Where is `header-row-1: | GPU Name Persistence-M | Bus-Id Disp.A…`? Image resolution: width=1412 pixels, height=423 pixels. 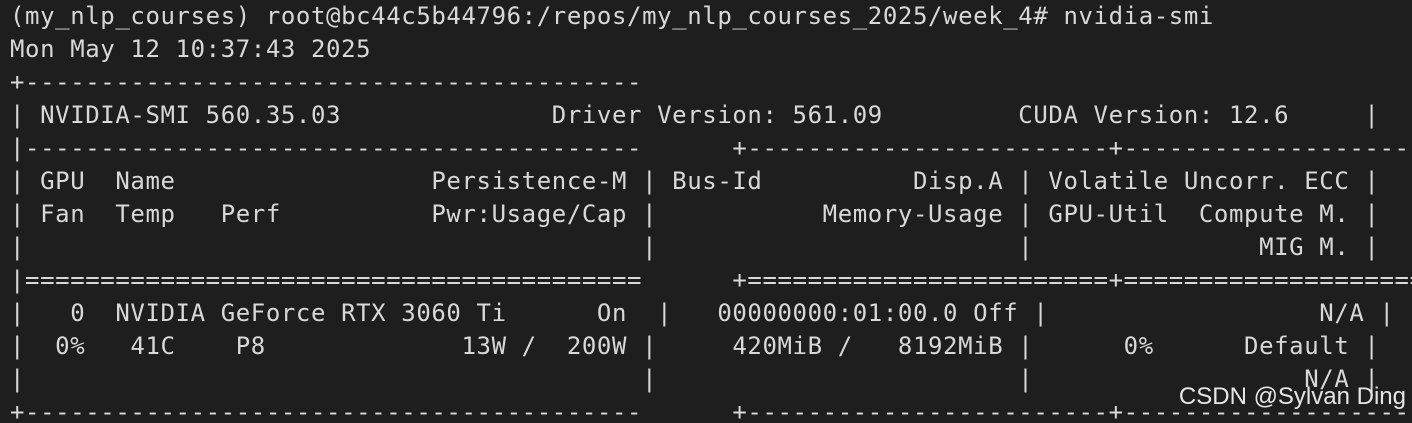 header-row-1: | GPU Name Persistence-M | Bus-Id Disp.A… is located at coordinates (695, 181).